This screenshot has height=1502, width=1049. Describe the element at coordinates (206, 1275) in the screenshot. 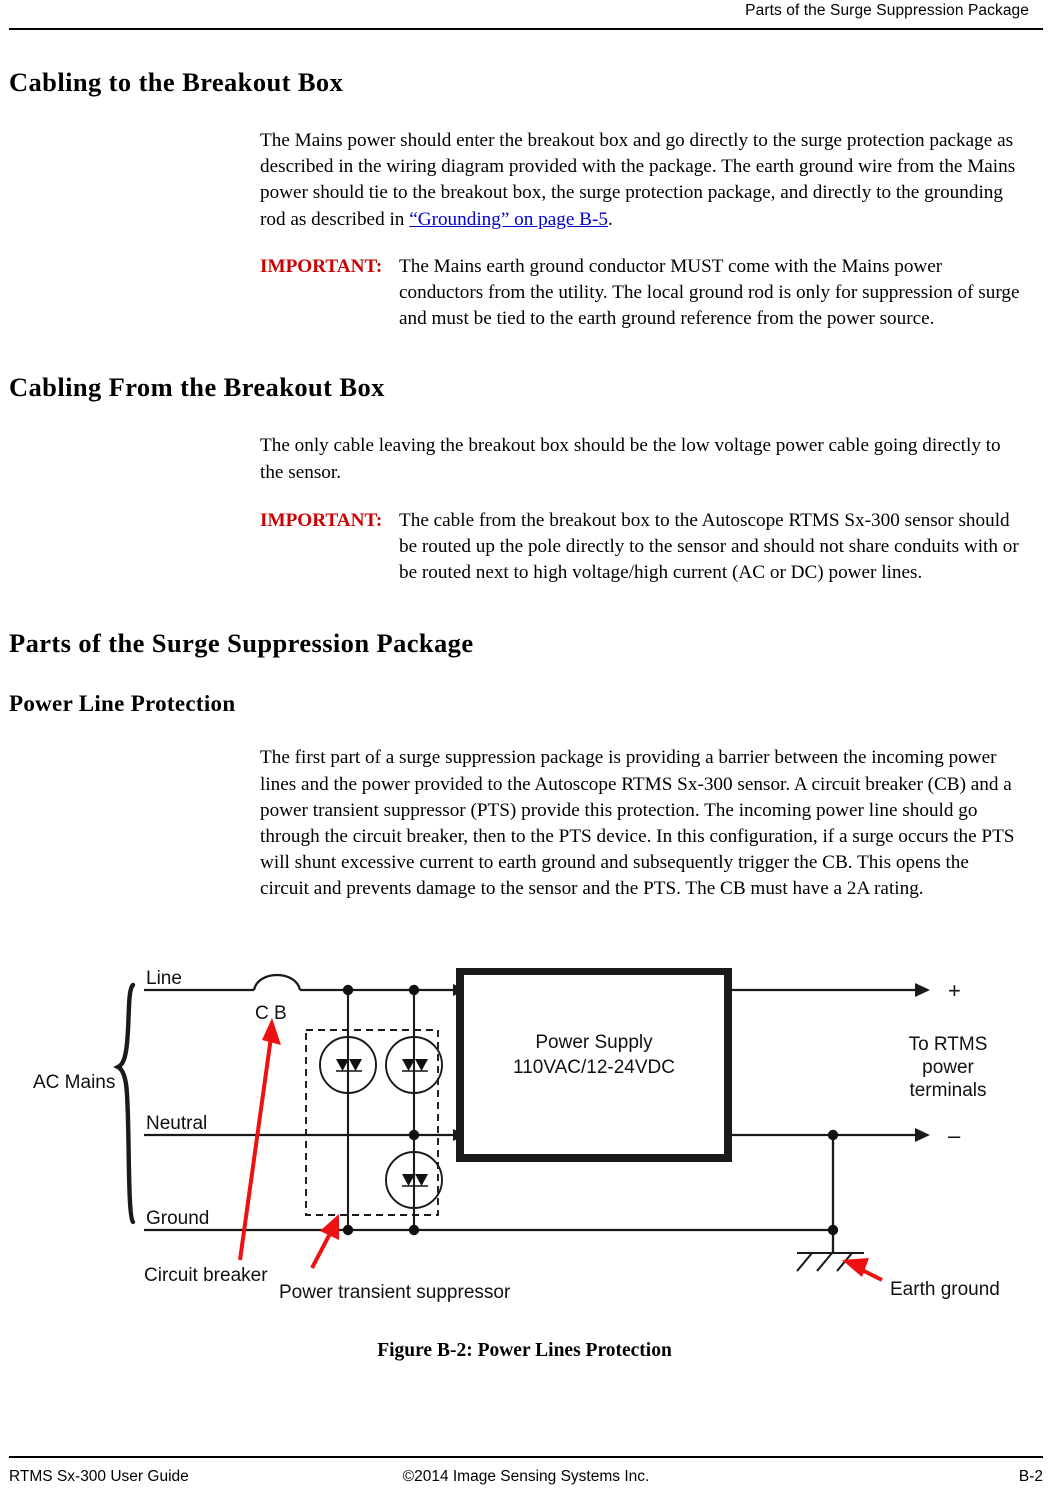

I see `figure-label-circuit-breaker: Circuit breaker` at that location.